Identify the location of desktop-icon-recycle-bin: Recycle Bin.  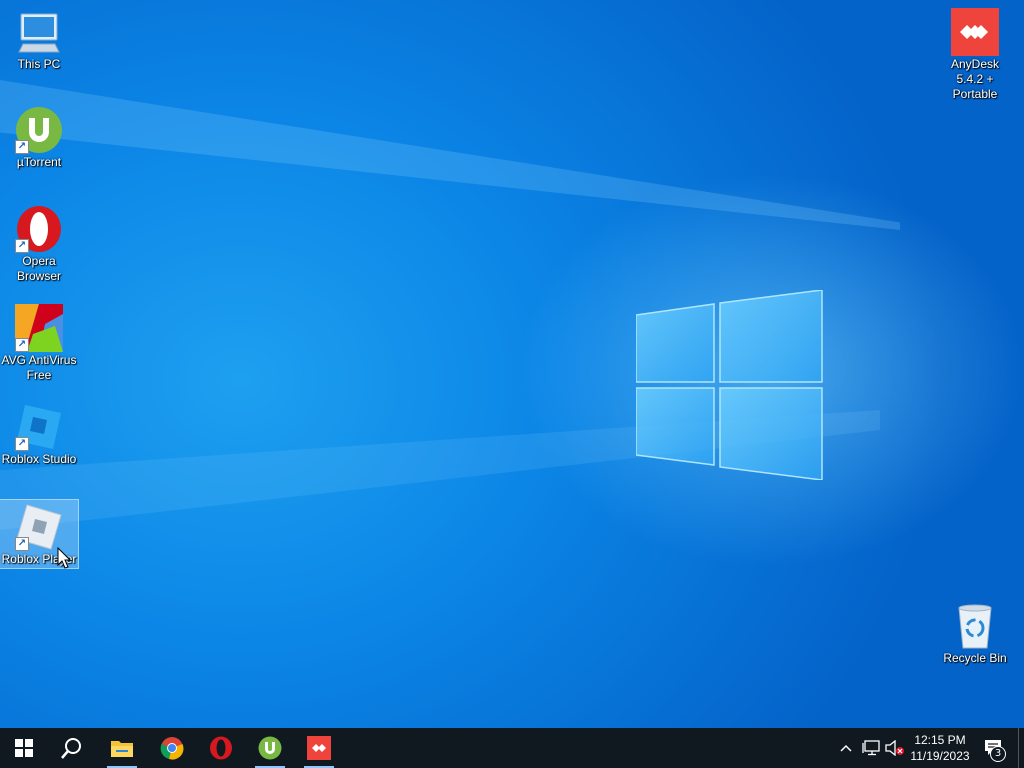
(975, 634).